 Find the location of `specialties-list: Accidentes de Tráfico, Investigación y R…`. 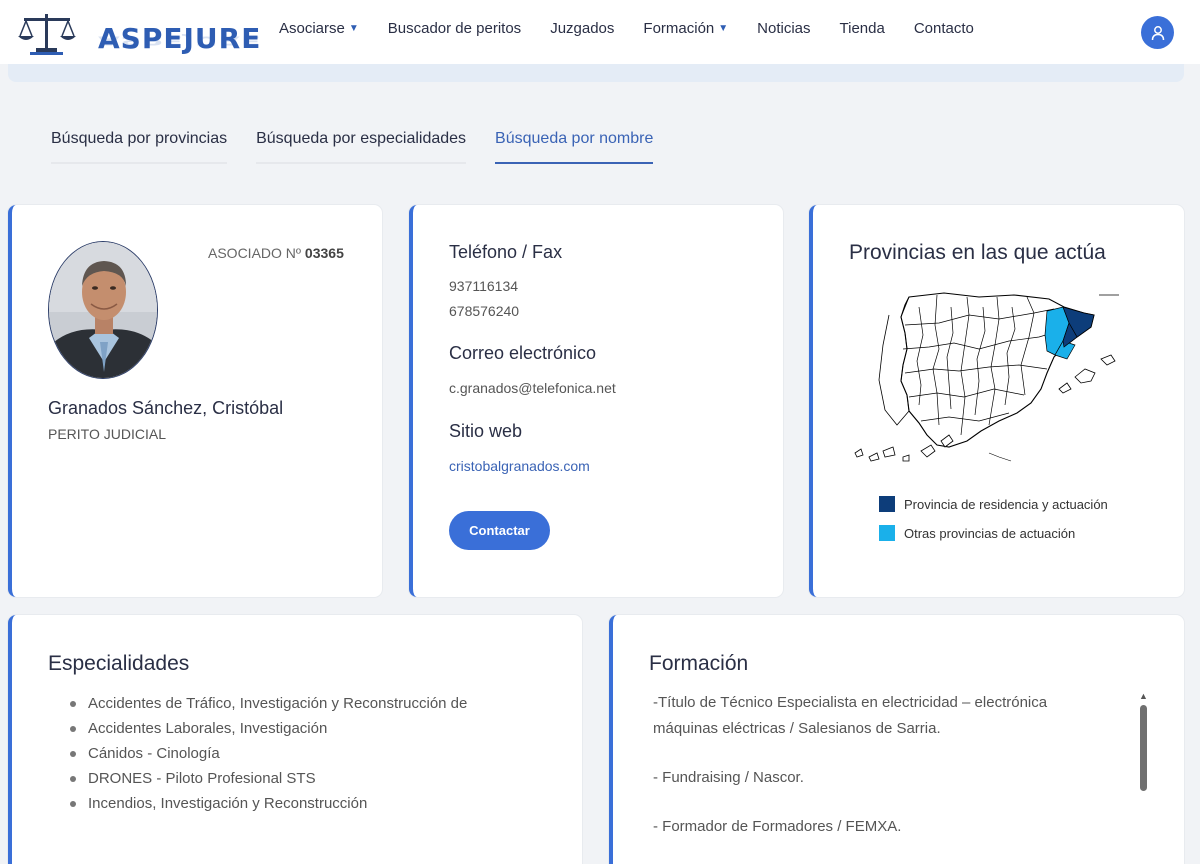

specialties-list: Accidentes de Tráfico, Investigación y R… is located at coordinates (268, 755).